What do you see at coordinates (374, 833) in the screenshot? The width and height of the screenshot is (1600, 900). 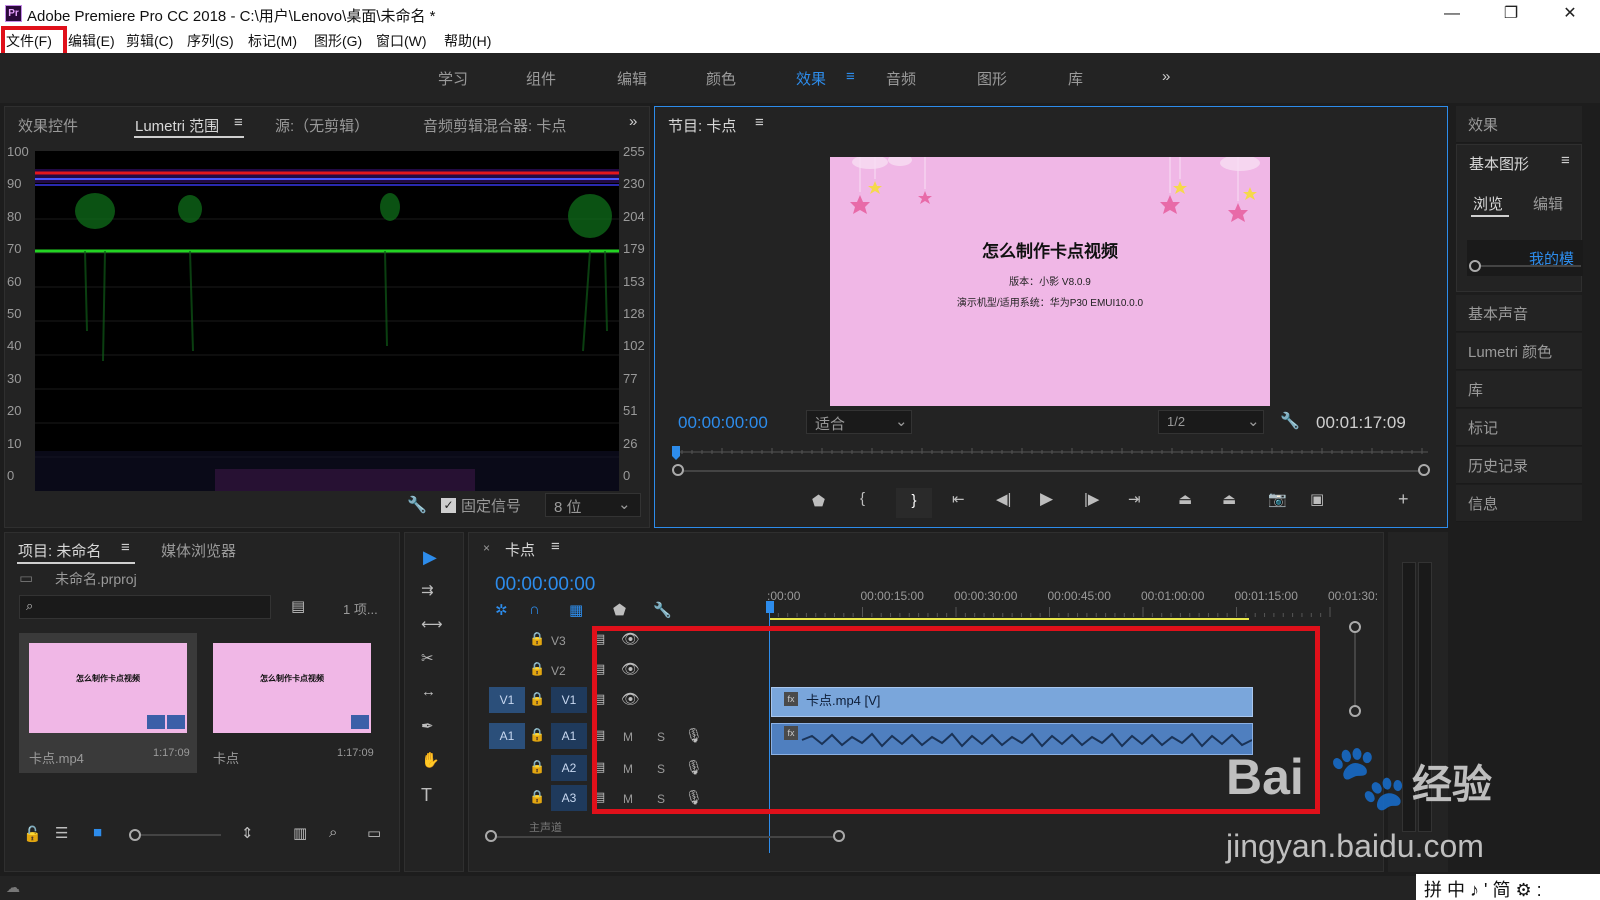 I see `new-bin-icon: ▭` at bounding box center [374, 833].